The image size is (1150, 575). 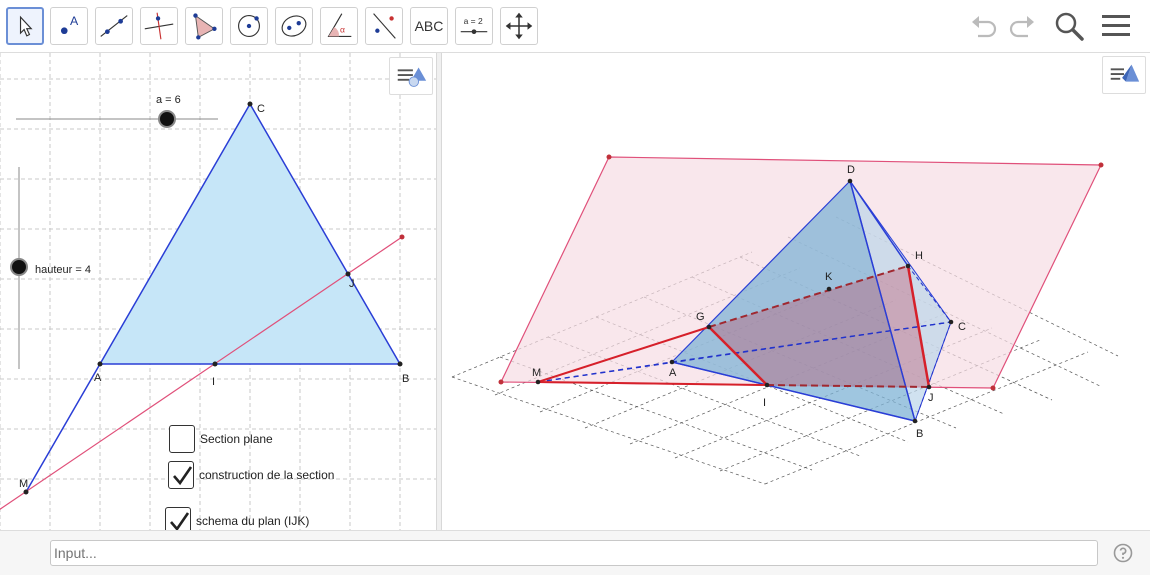 I want to click on point-label-m: M, so click(x=24, y=484).